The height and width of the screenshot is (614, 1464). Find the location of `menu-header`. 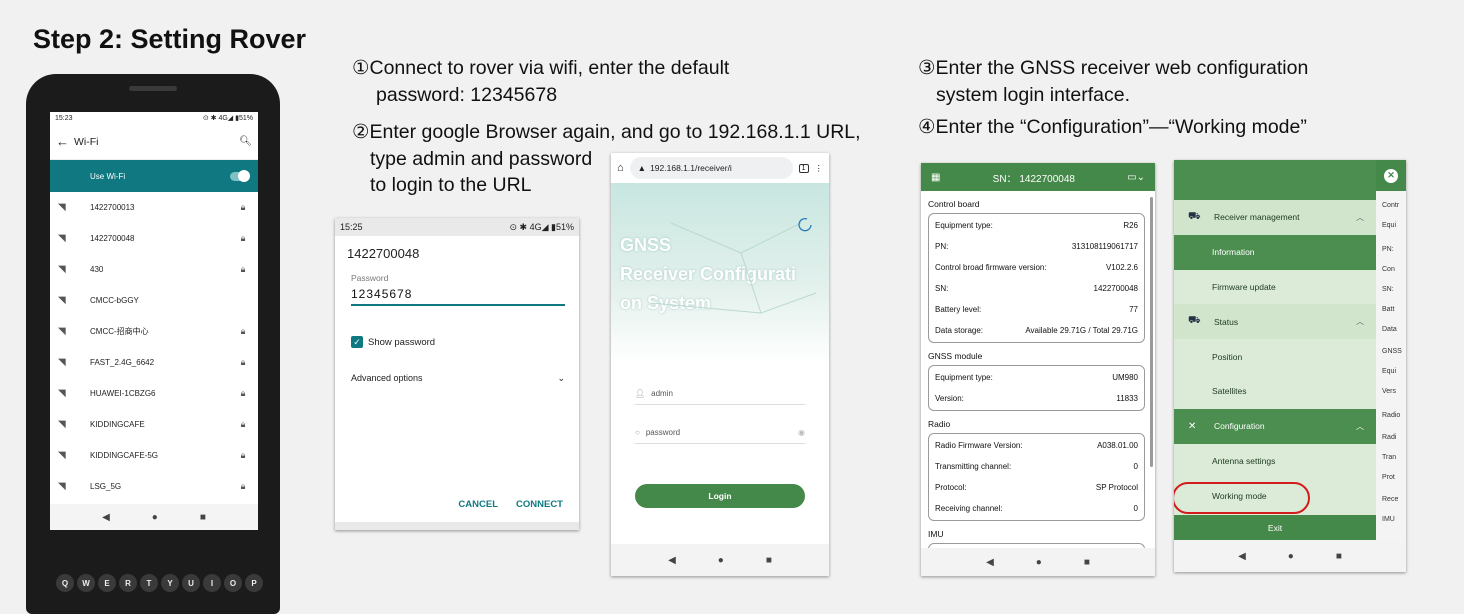

menu-header is located at coordinates (1275, 180).